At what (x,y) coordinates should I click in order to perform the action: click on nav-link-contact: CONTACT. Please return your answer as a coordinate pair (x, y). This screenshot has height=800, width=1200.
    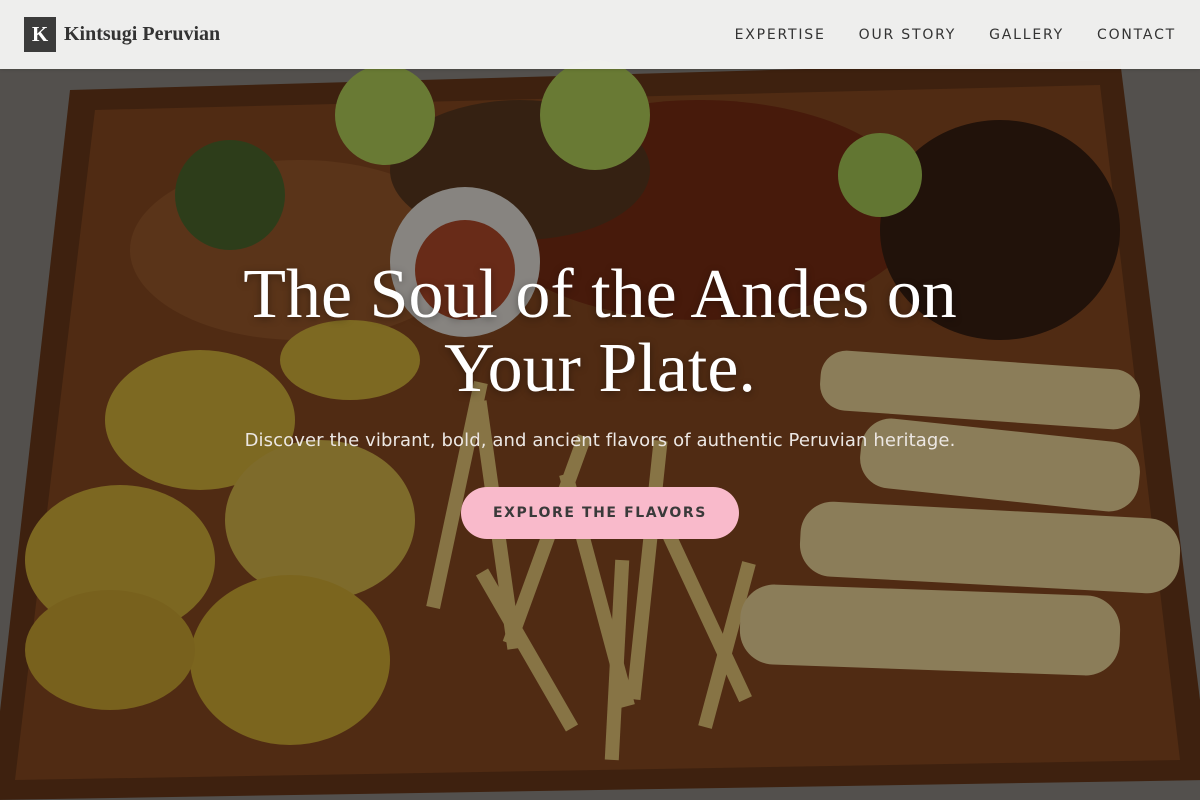
    Looking at the image, I should click on (1136, 35).